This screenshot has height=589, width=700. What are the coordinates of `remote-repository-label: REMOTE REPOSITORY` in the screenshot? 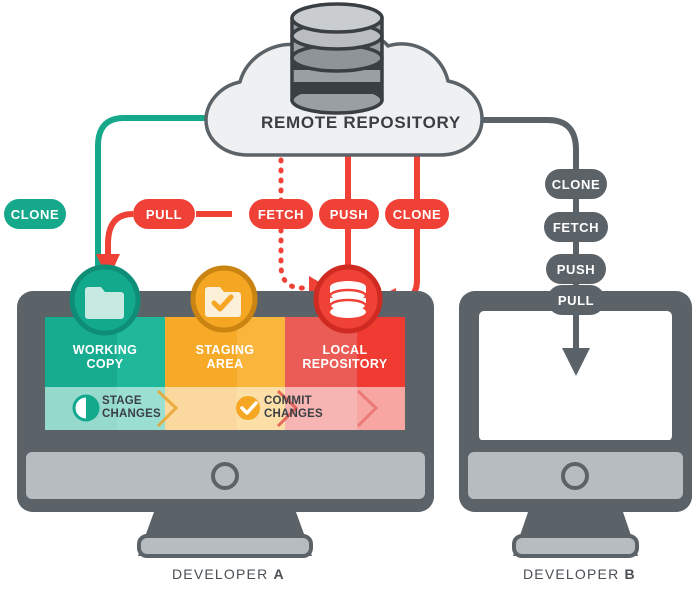 It's located at (361, 122).